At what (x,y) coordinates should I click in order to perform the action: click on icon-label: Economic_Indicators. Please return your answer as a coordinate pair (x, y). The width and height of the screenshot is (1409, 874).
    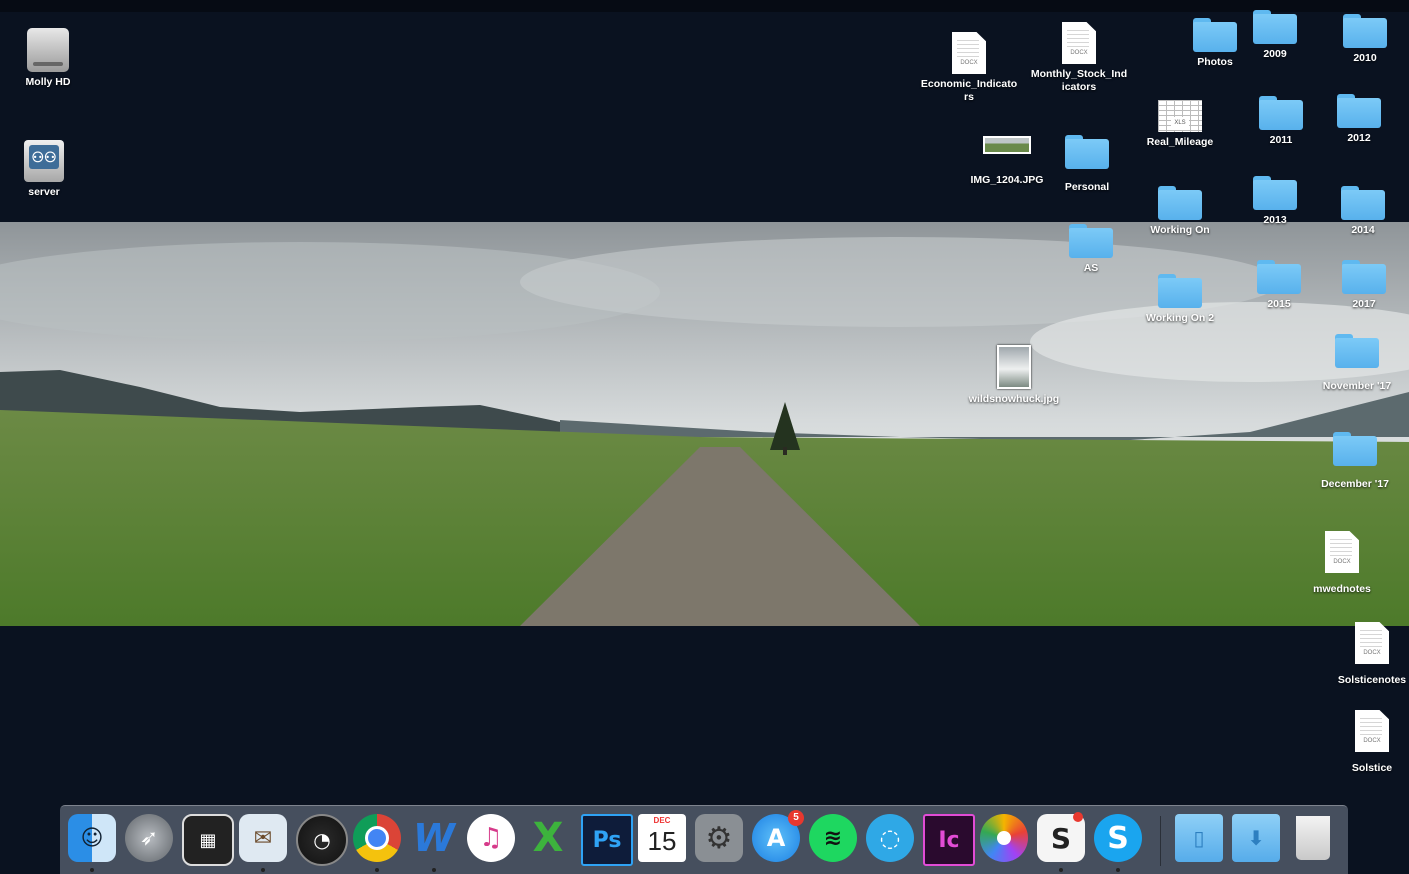
    Looking at the image, I should click on (969, 90).